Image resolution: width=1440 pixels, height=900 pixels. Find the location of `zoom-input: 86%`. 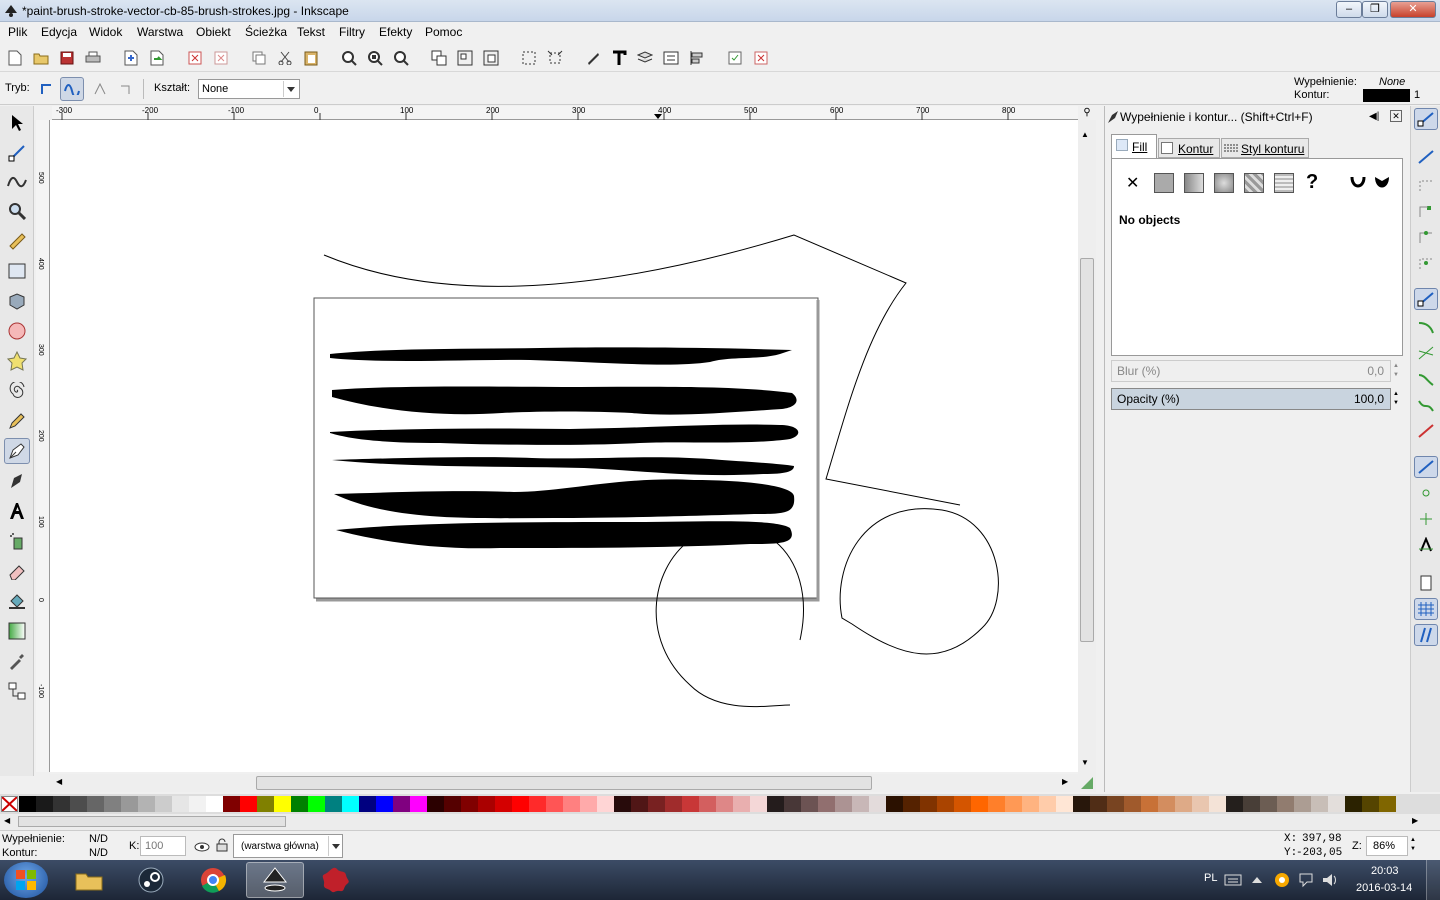

zoom-input: 86% is located at coordinates (1387, 846).